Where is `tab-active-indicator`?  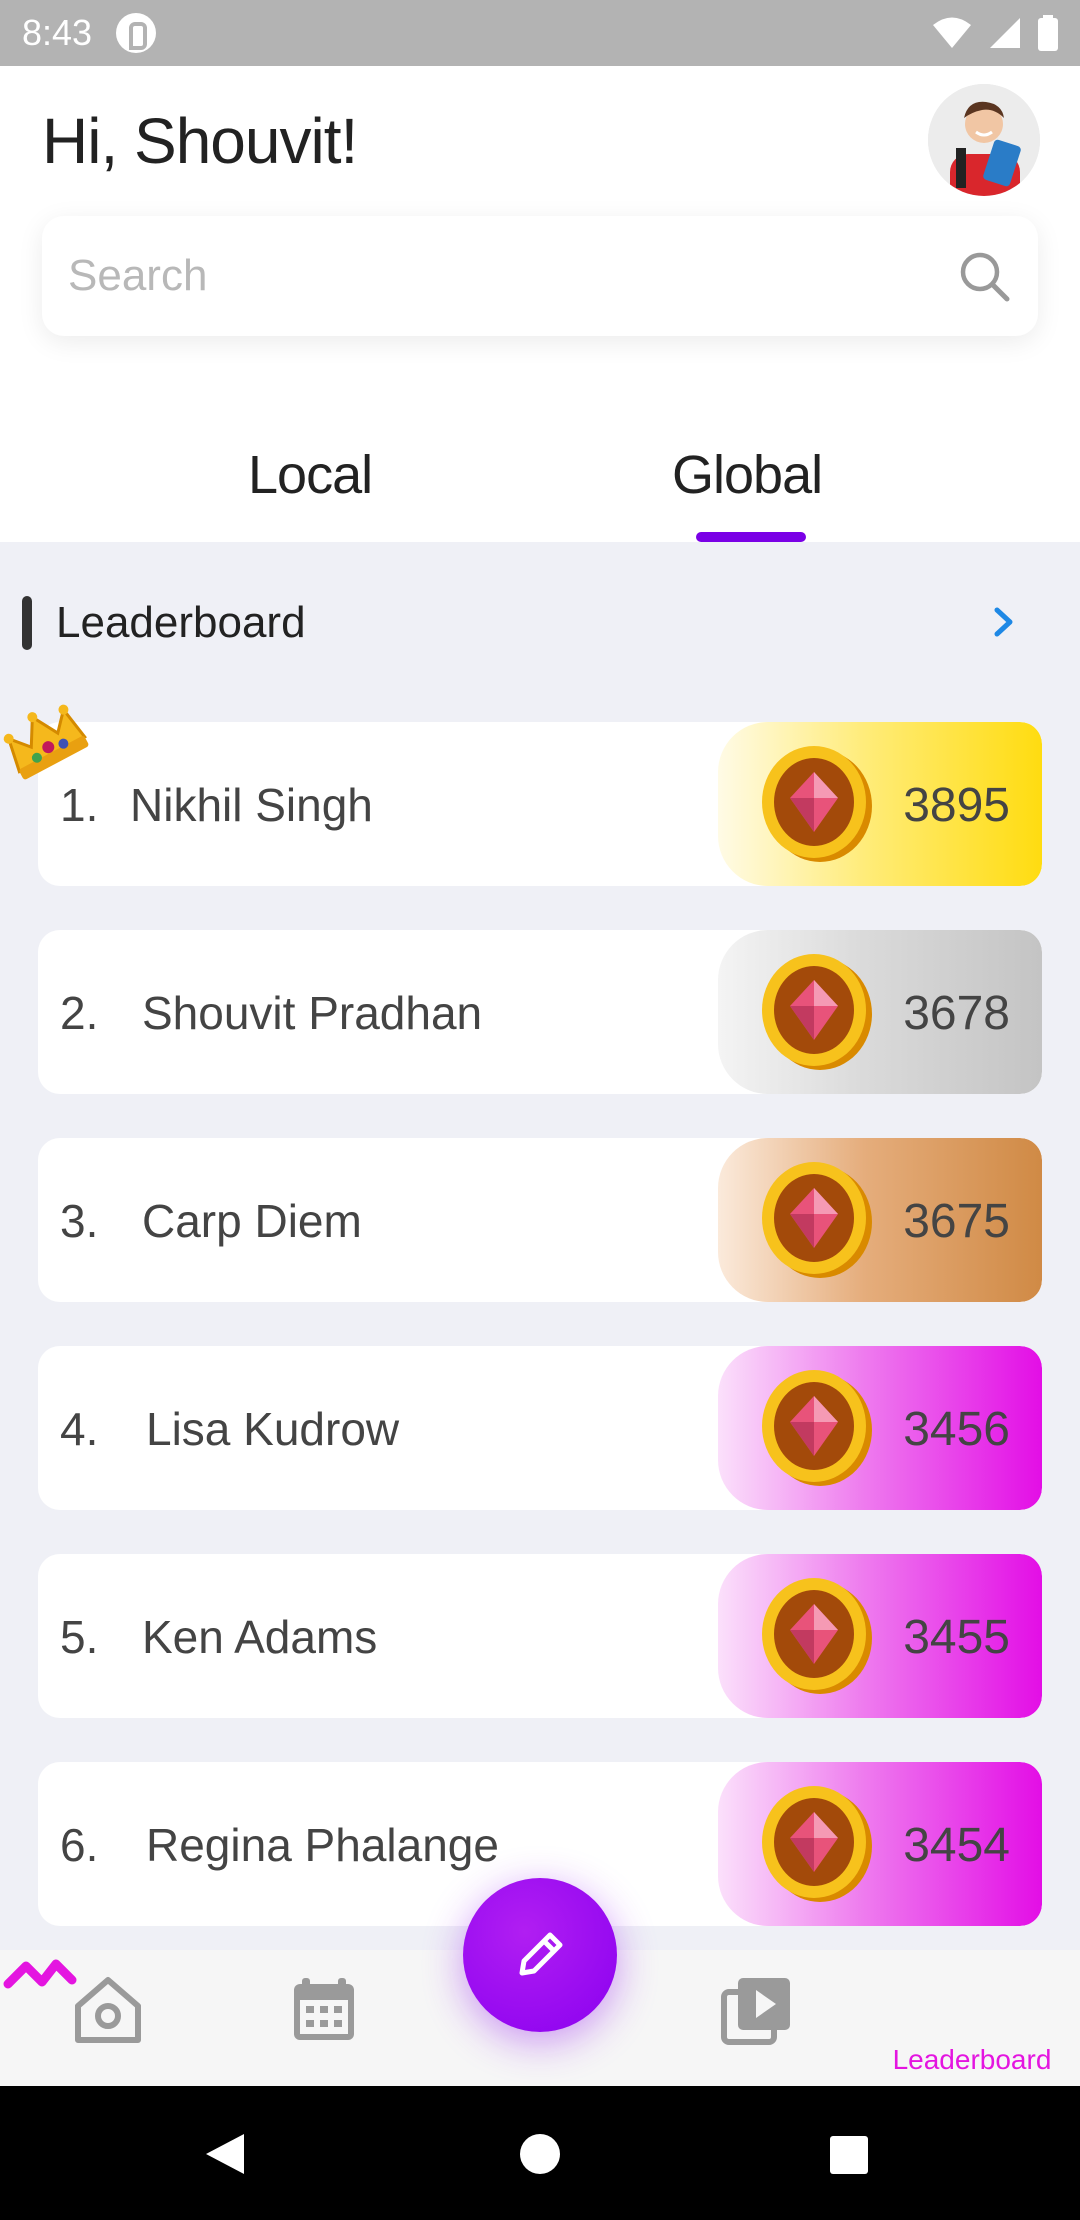
tab-active-indicator is located at coordinates (751, 537).